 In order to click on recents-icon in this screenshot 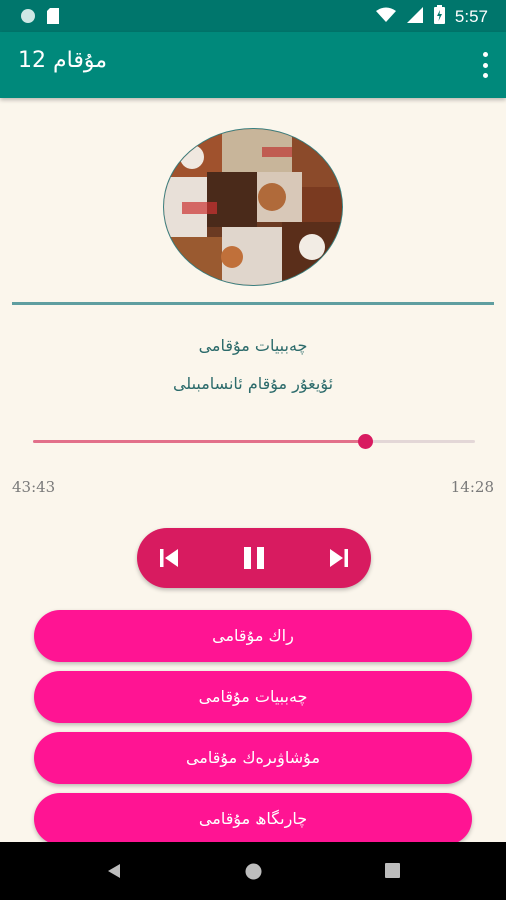, I will do `click(392, 872)`.